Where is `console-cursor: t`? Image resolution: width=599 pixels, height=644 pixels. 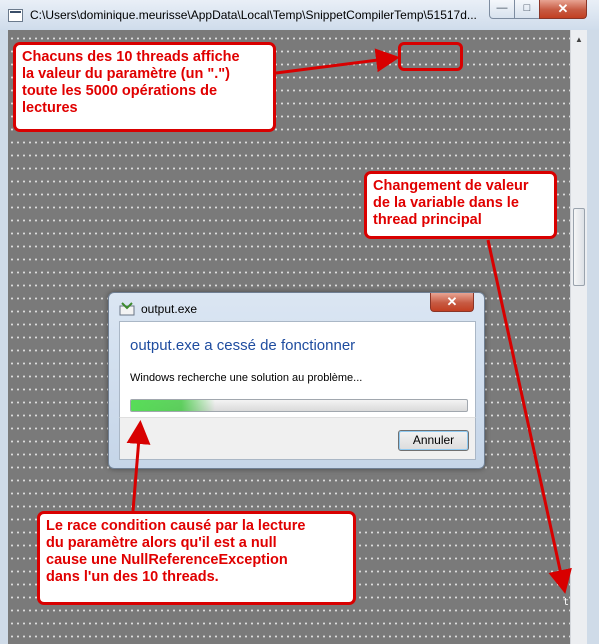 console-cursor: t is located at coordinates (566, 602).